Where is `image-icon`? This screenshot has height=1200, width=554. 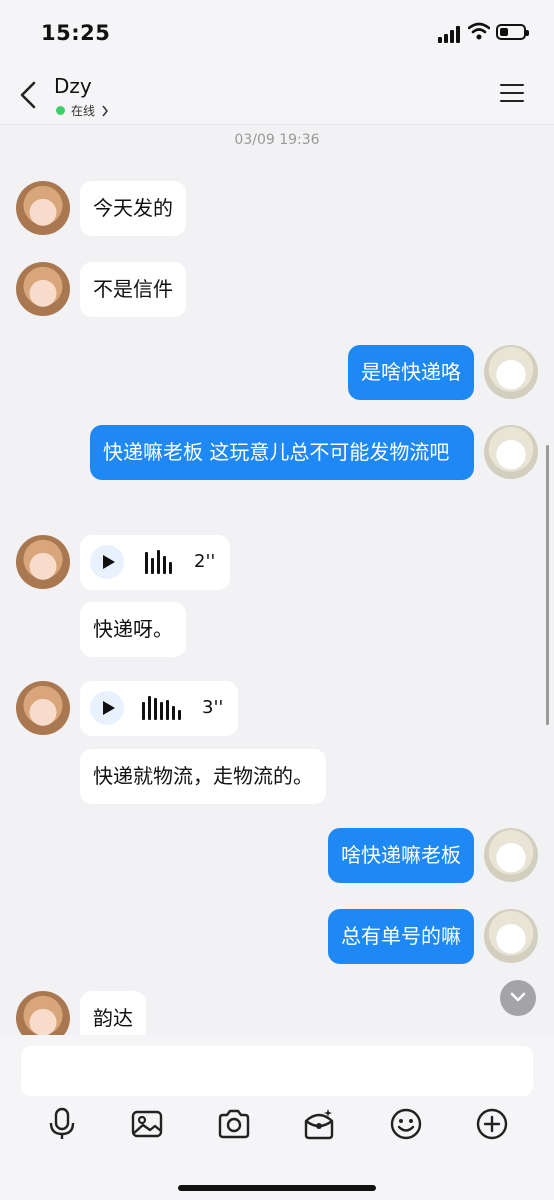
image-icon is located at coordinates (147, 1124).